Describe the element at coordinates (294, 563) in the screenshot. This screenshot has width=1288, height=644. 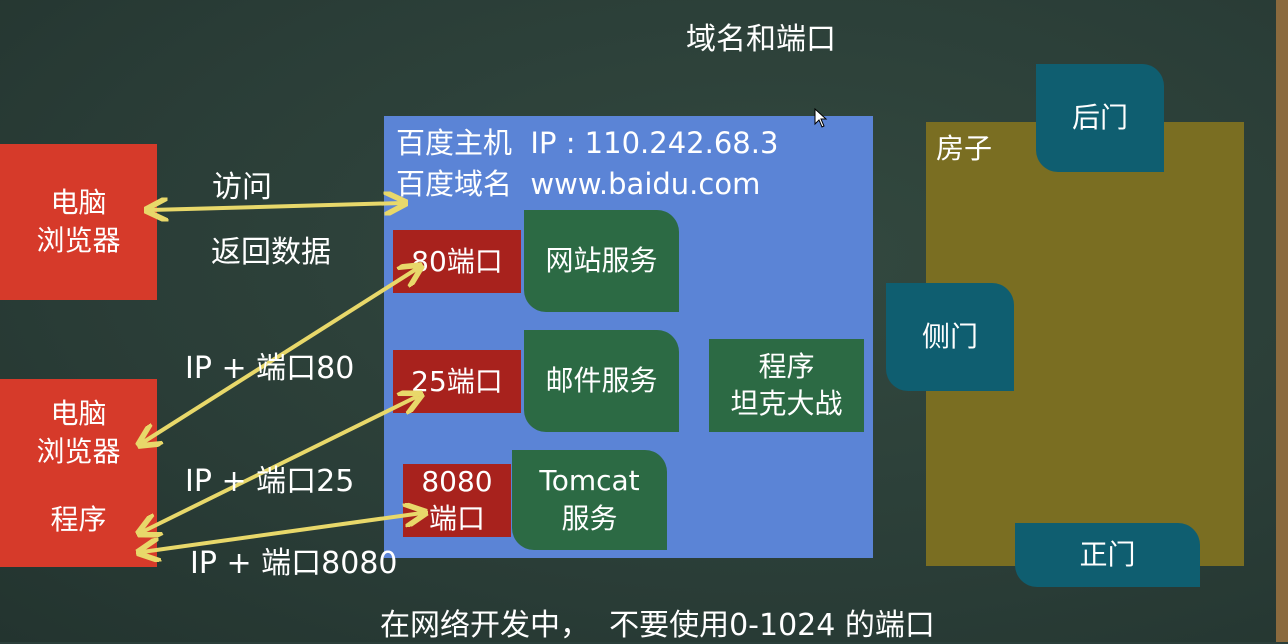
I see `arrow-label-port-8080: IP + 端口8080` at that location.